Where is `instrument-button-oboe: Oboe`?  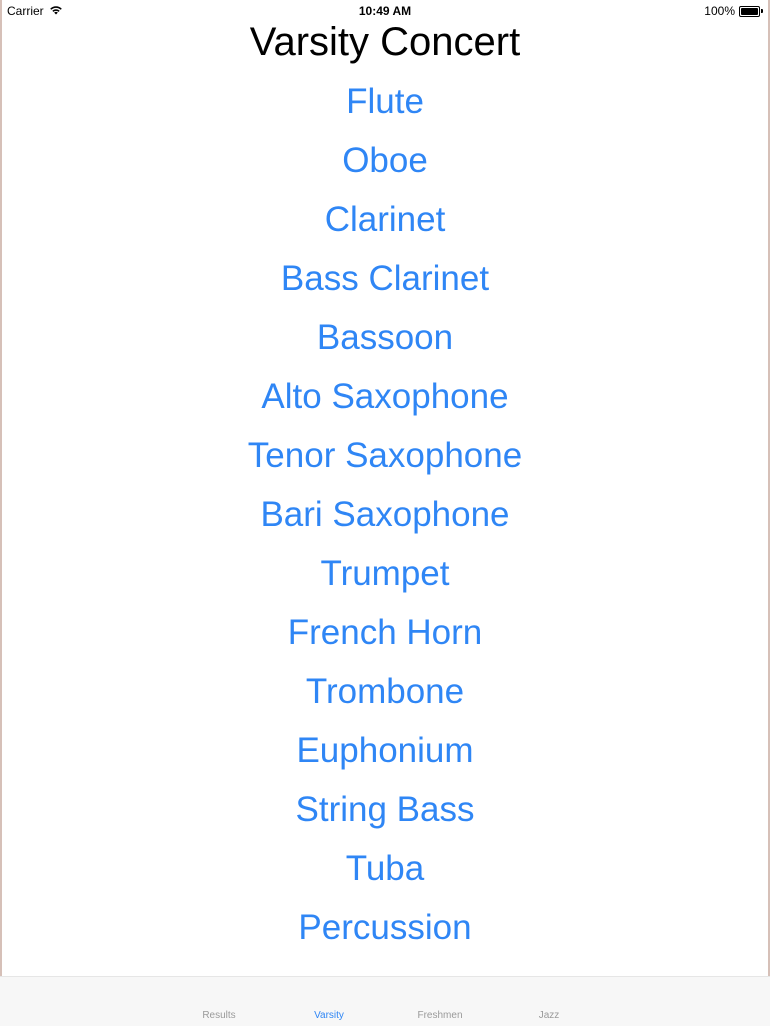 instrument-button-oboe: Oboe is located at coordinates (385, 161).